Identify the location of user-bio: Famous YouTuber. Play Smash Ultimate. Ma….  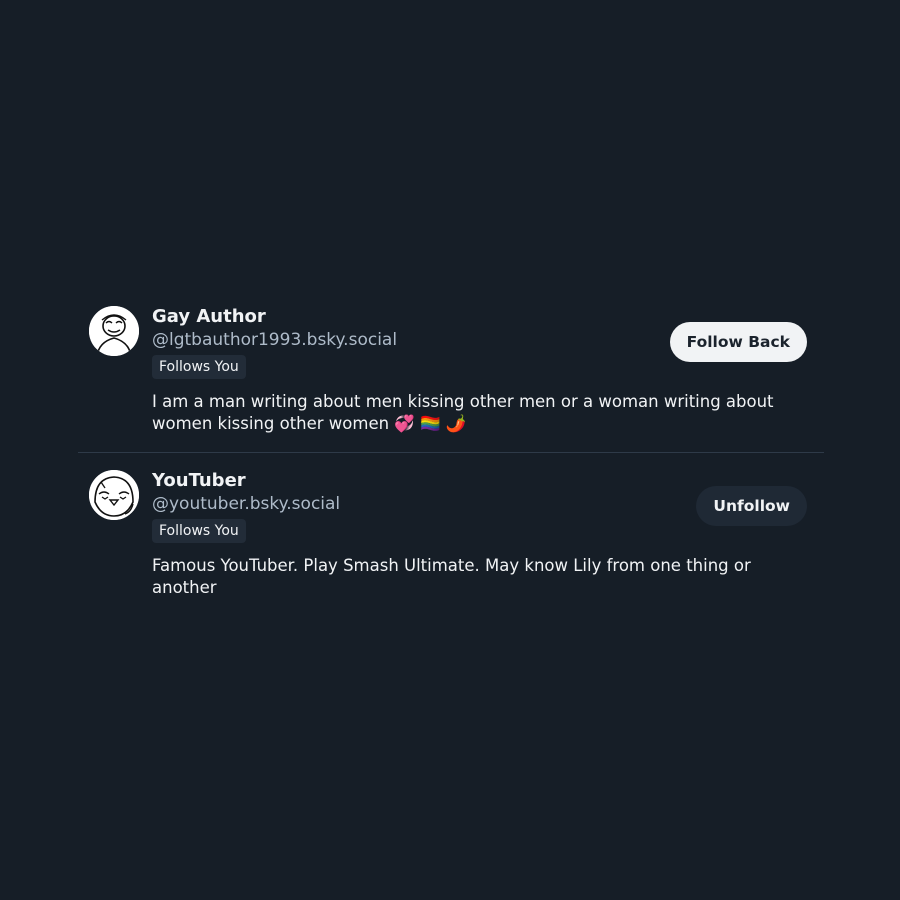
(451, 576).